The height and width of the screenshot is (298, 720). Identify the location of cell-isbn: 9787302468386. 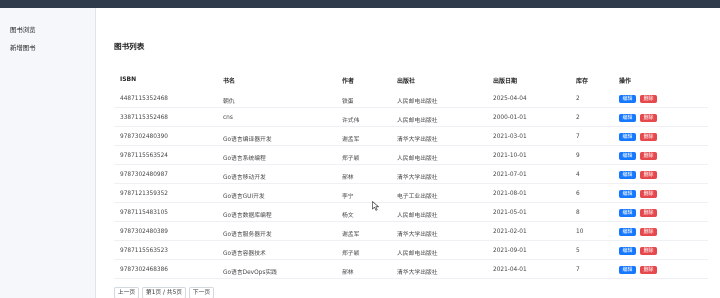
(144, 270).